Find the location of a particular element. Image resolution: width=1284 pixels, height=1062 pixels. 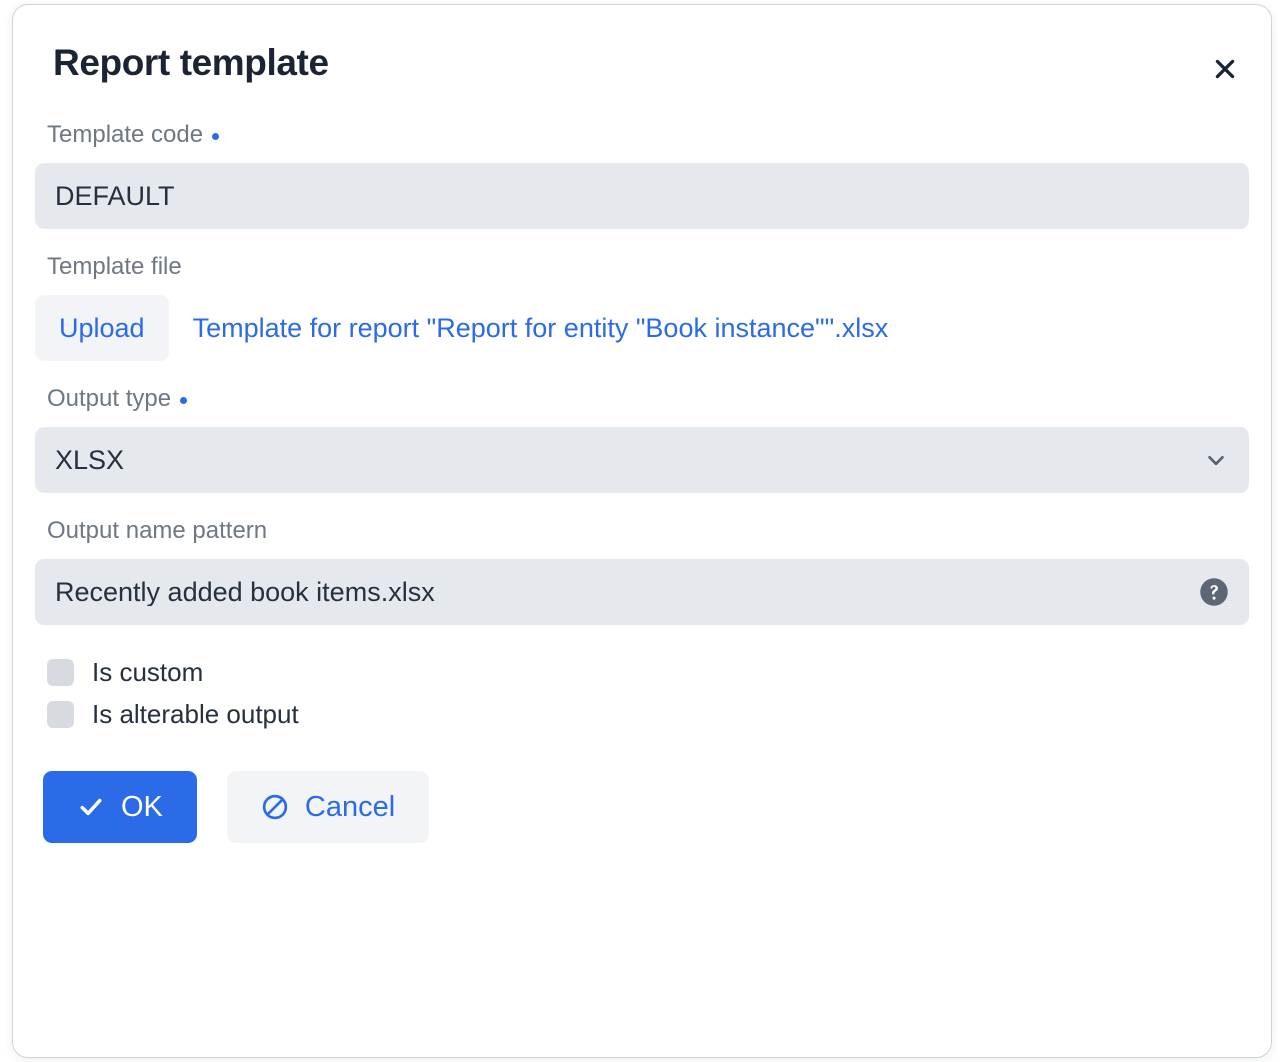

dialog-header: Report template is located at coordinates (642, 64).